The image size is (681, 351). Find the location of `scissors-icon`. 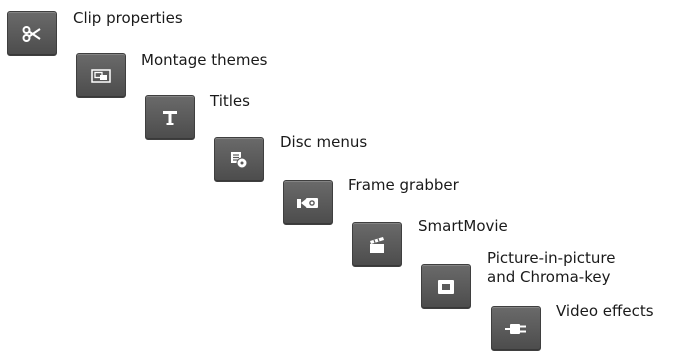

scissors-icon is located at coordinates (32, 33).